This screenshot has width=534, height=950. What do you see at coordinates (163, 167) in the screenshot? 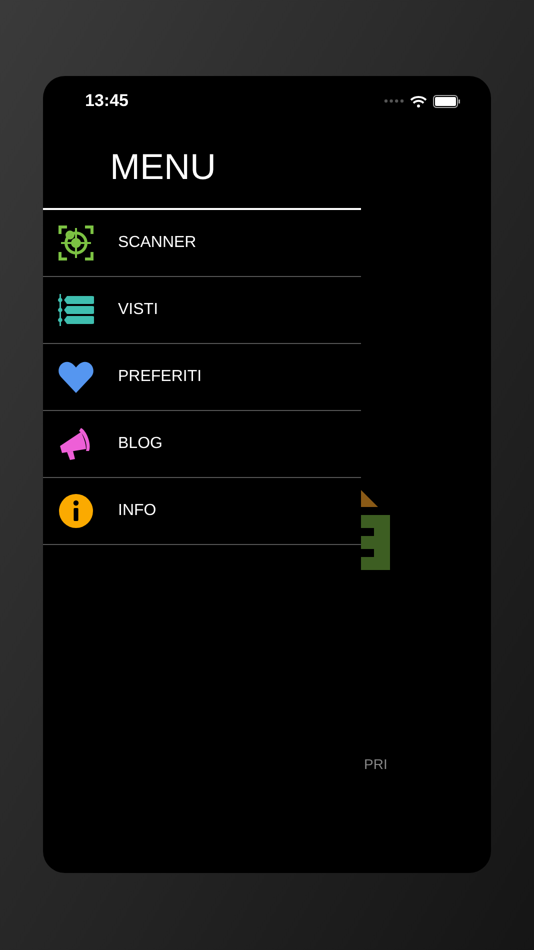
I see `menu-title: MENU` at bounding box center [163, 167].